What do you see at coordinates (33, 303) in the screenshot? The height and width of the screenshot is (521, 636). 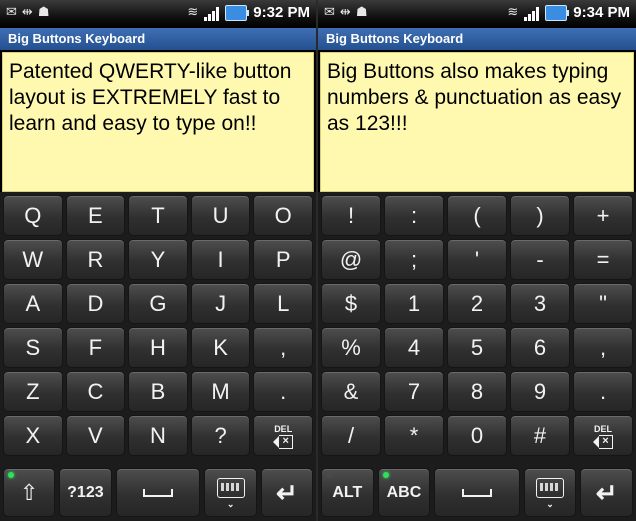 I see `key-a: A` at bounding box center [33, 303].